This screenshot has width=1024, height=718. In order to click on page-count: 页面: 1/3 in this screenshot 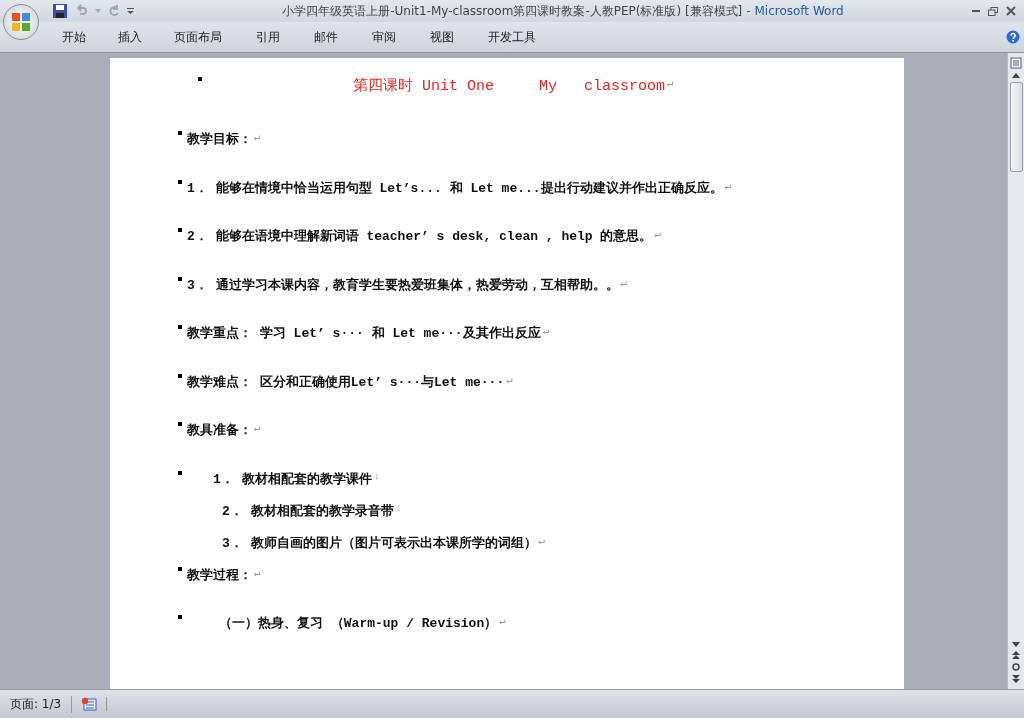, I will do `click(36, 704)`.